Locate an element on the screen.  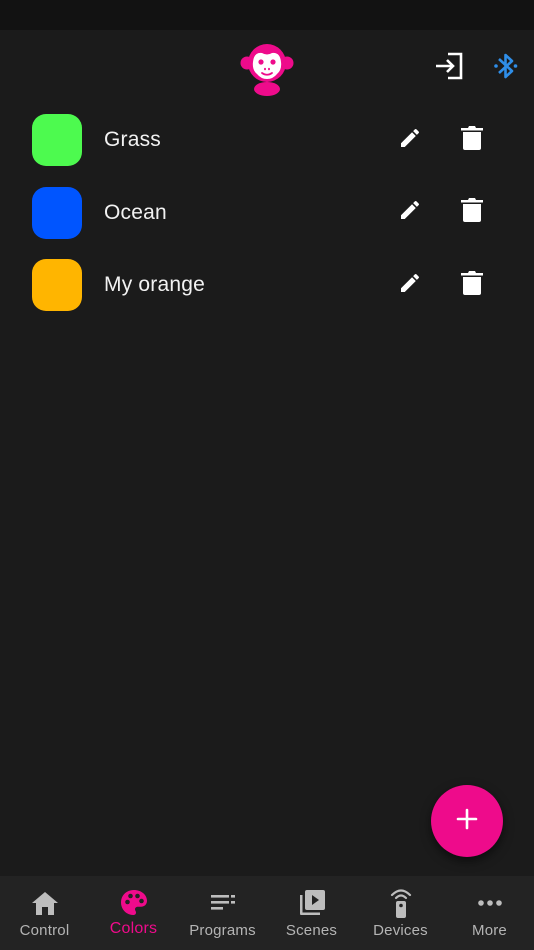
nav-item-control: Control is located at coordinates (44, 913).